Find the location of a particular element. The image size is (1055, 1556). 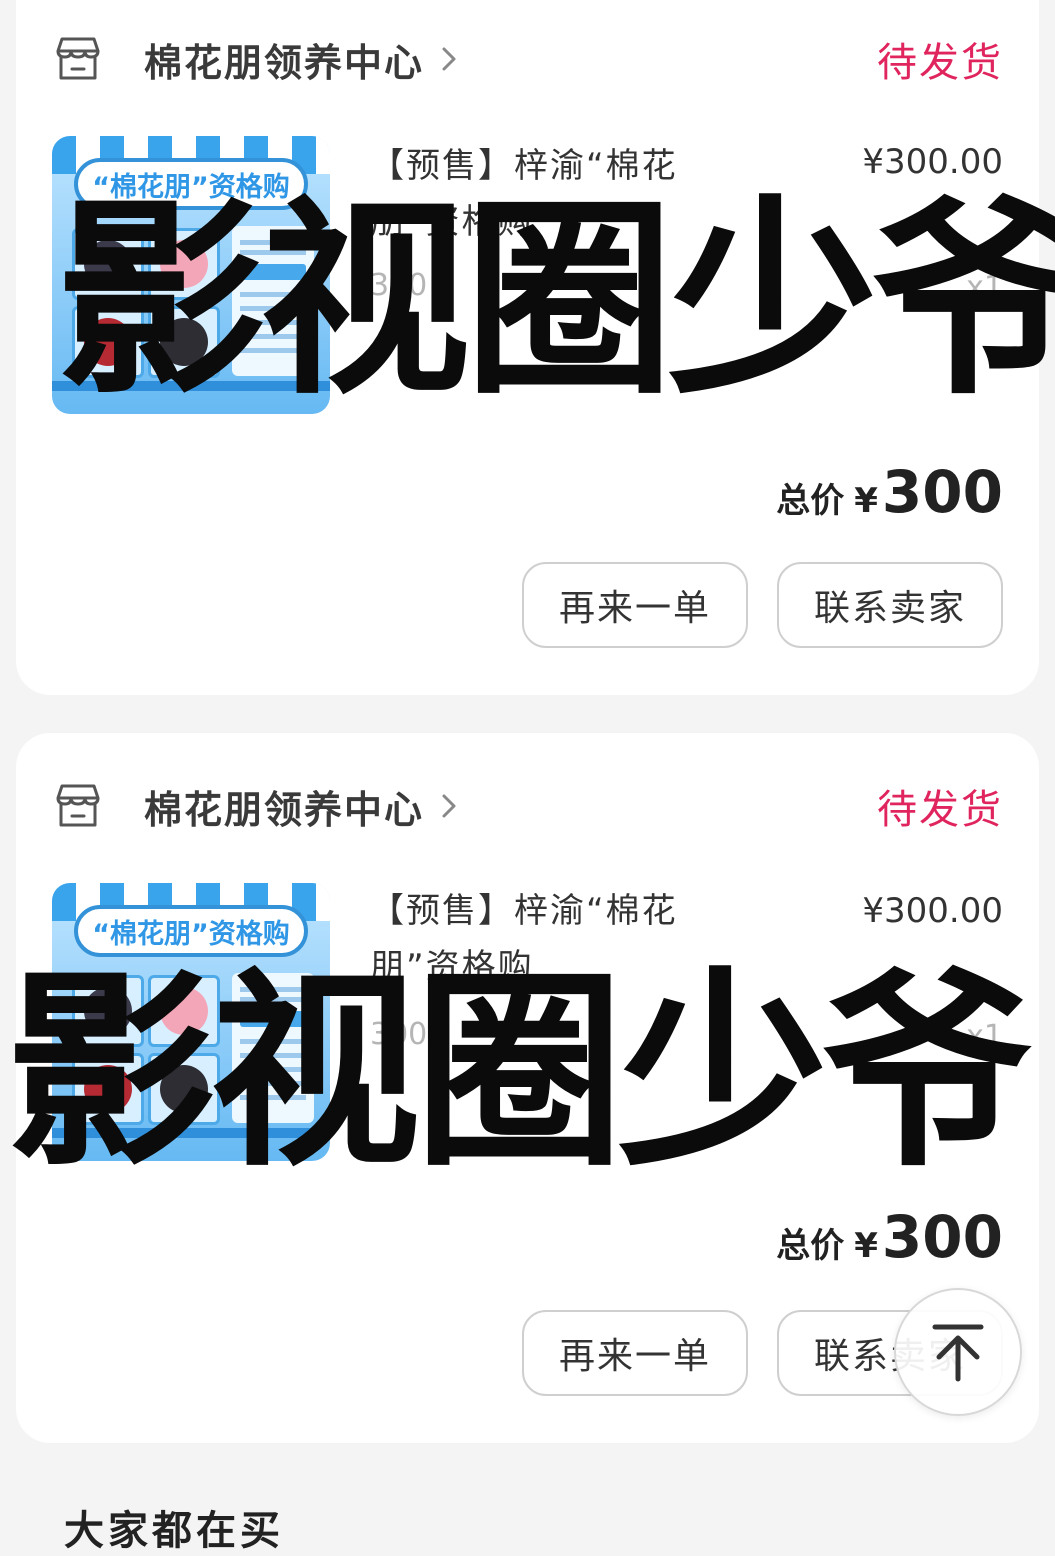

arrow-up-icon is located at coordinates (958, 1353).